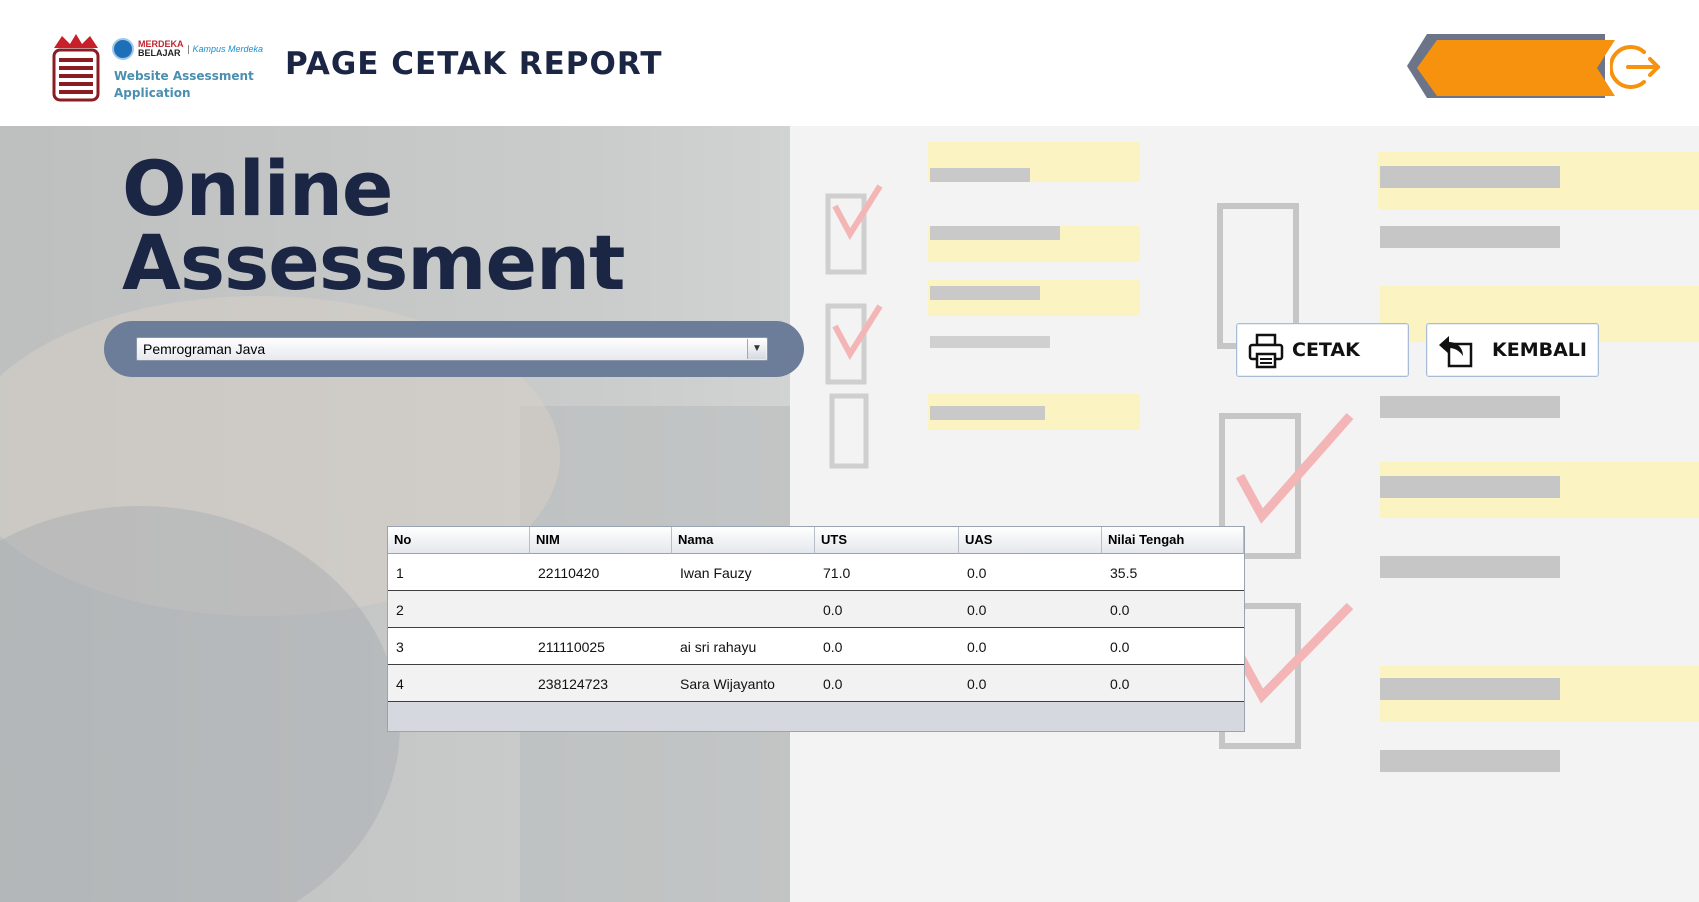 Image resolution: width=1699 pixels, height=902 pixels. What do you see at coordinates (601, 540) in the screenshot?
I see `column-header-nim: NIM` at bounding box center [601, 540].